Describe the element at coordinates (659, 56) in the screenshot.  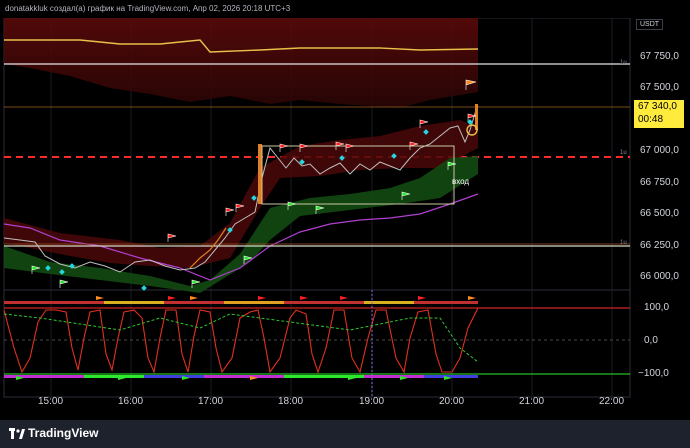
I see `price-label: 67 750,0` at that location.